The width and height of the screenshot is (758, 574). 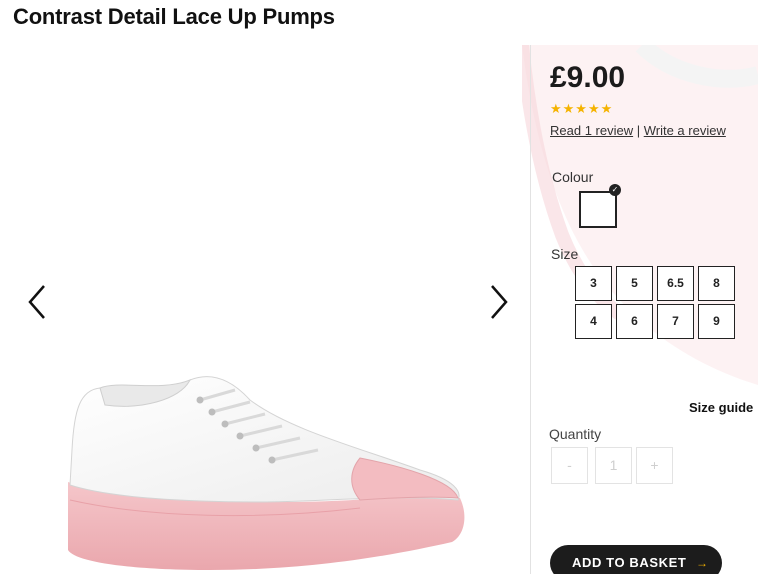 What do you see at coordinates (675, 321) in the screenshot?
I see `size-option-7: 7` at bounding box center [675, 321].